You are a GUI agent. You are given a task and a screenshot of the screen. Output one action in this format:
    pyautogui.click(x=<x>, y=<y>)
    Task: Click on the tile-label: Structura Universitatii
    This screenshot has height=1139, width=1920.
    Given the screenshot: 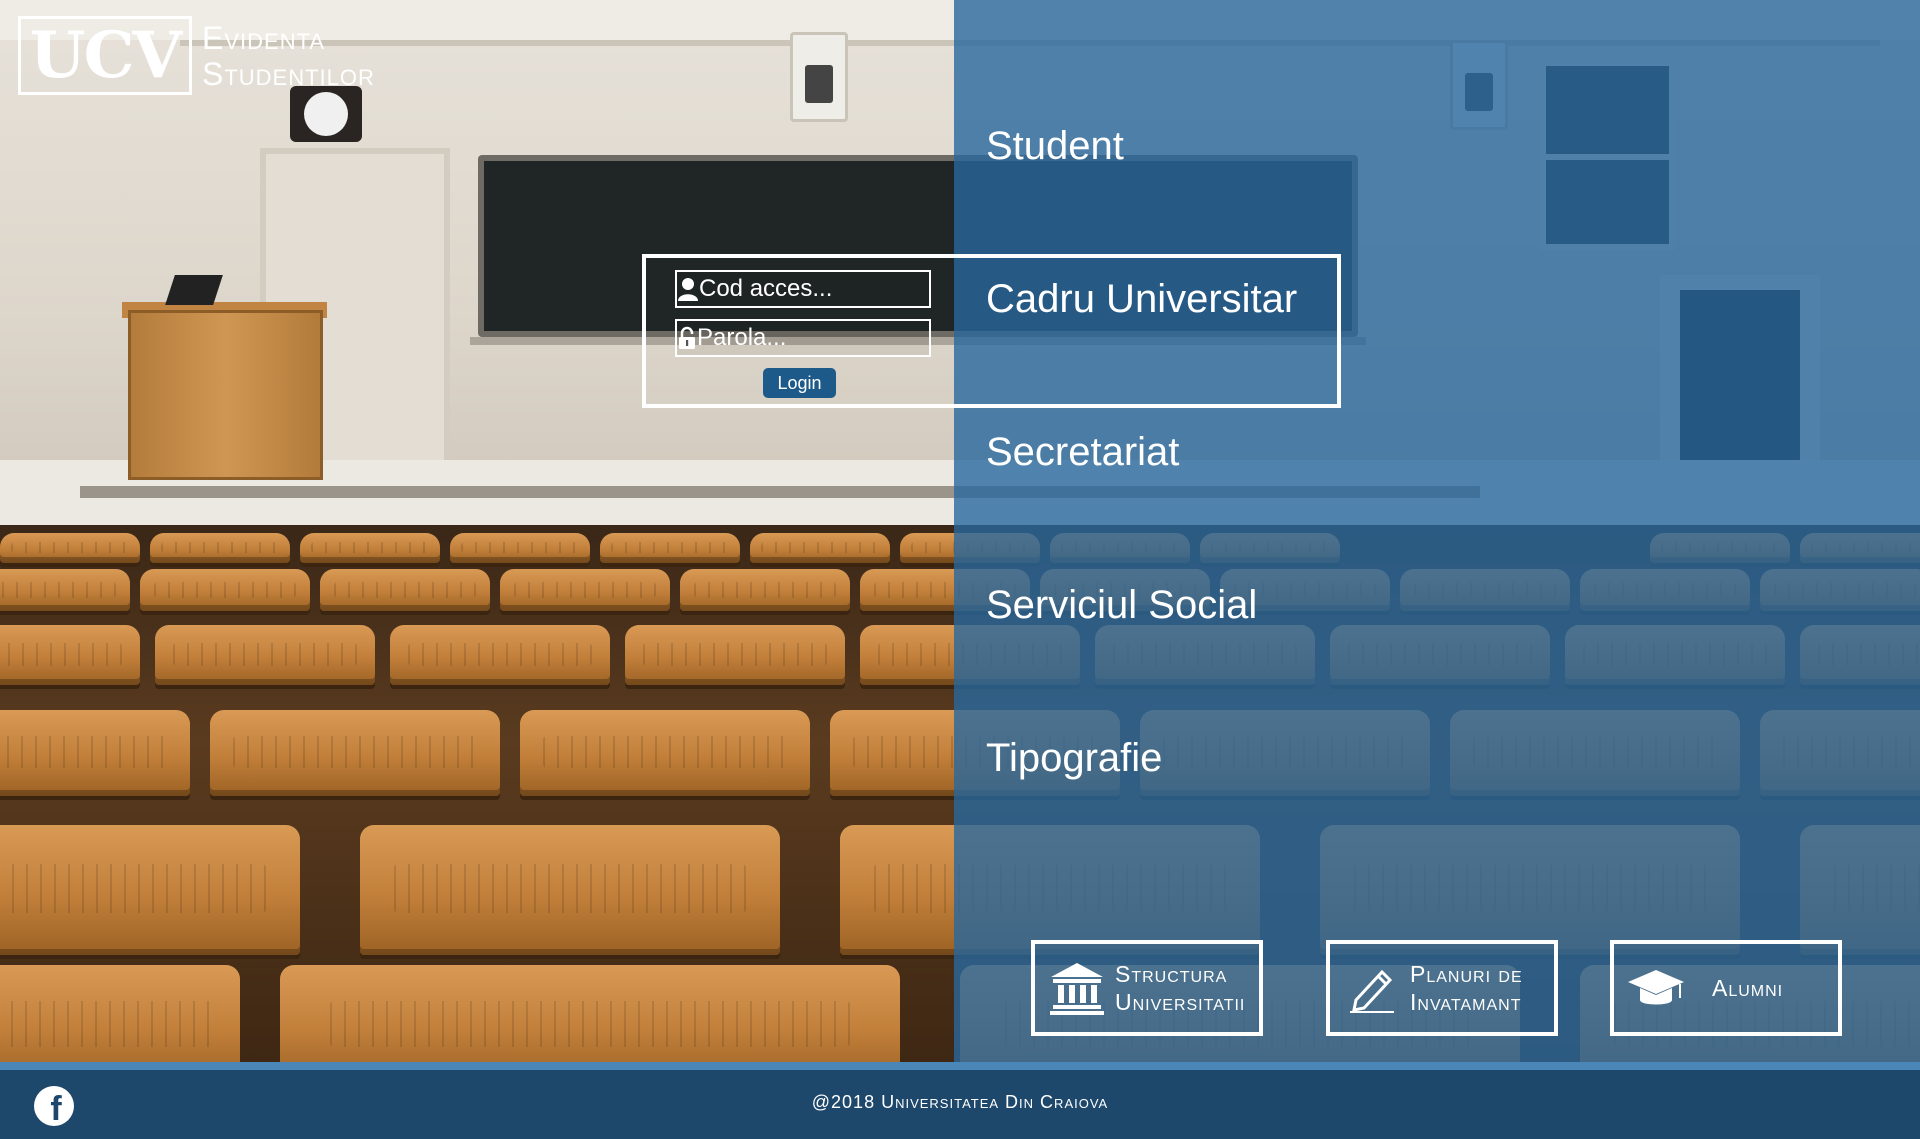 What is the action you would take?
    pyautogui.click(x=1180, y=988)
    